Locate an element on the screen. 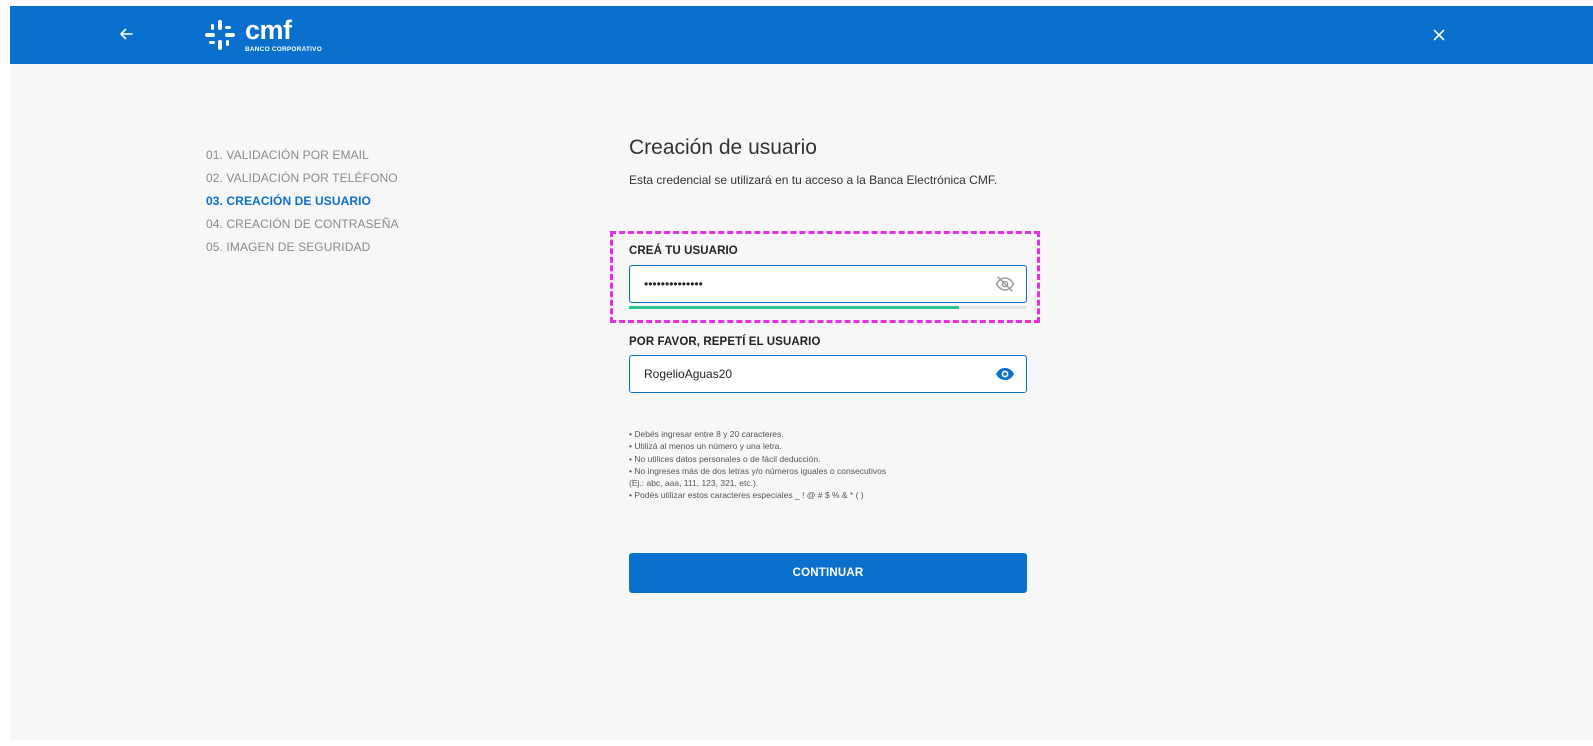  page-title: Creación de usuario is located at coordinates (723, 147).